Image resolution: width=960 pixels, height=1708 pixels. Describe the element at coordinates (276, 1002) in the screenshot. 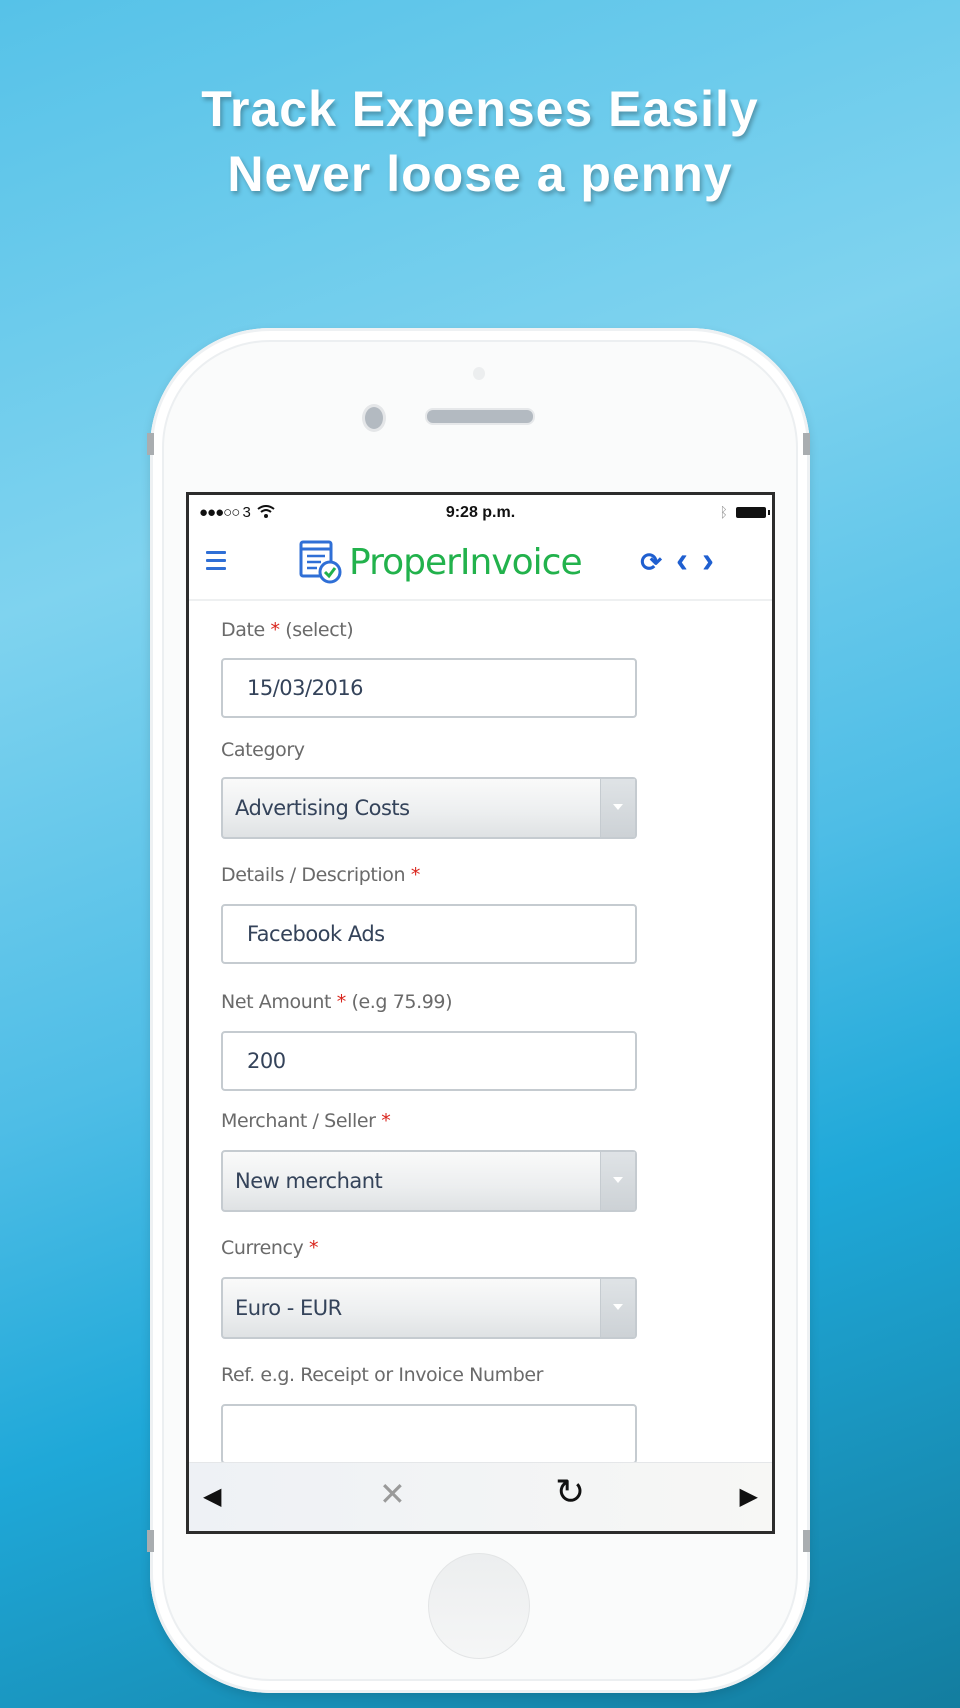

I see `net-amount-label-text: Net Amount` at that location.